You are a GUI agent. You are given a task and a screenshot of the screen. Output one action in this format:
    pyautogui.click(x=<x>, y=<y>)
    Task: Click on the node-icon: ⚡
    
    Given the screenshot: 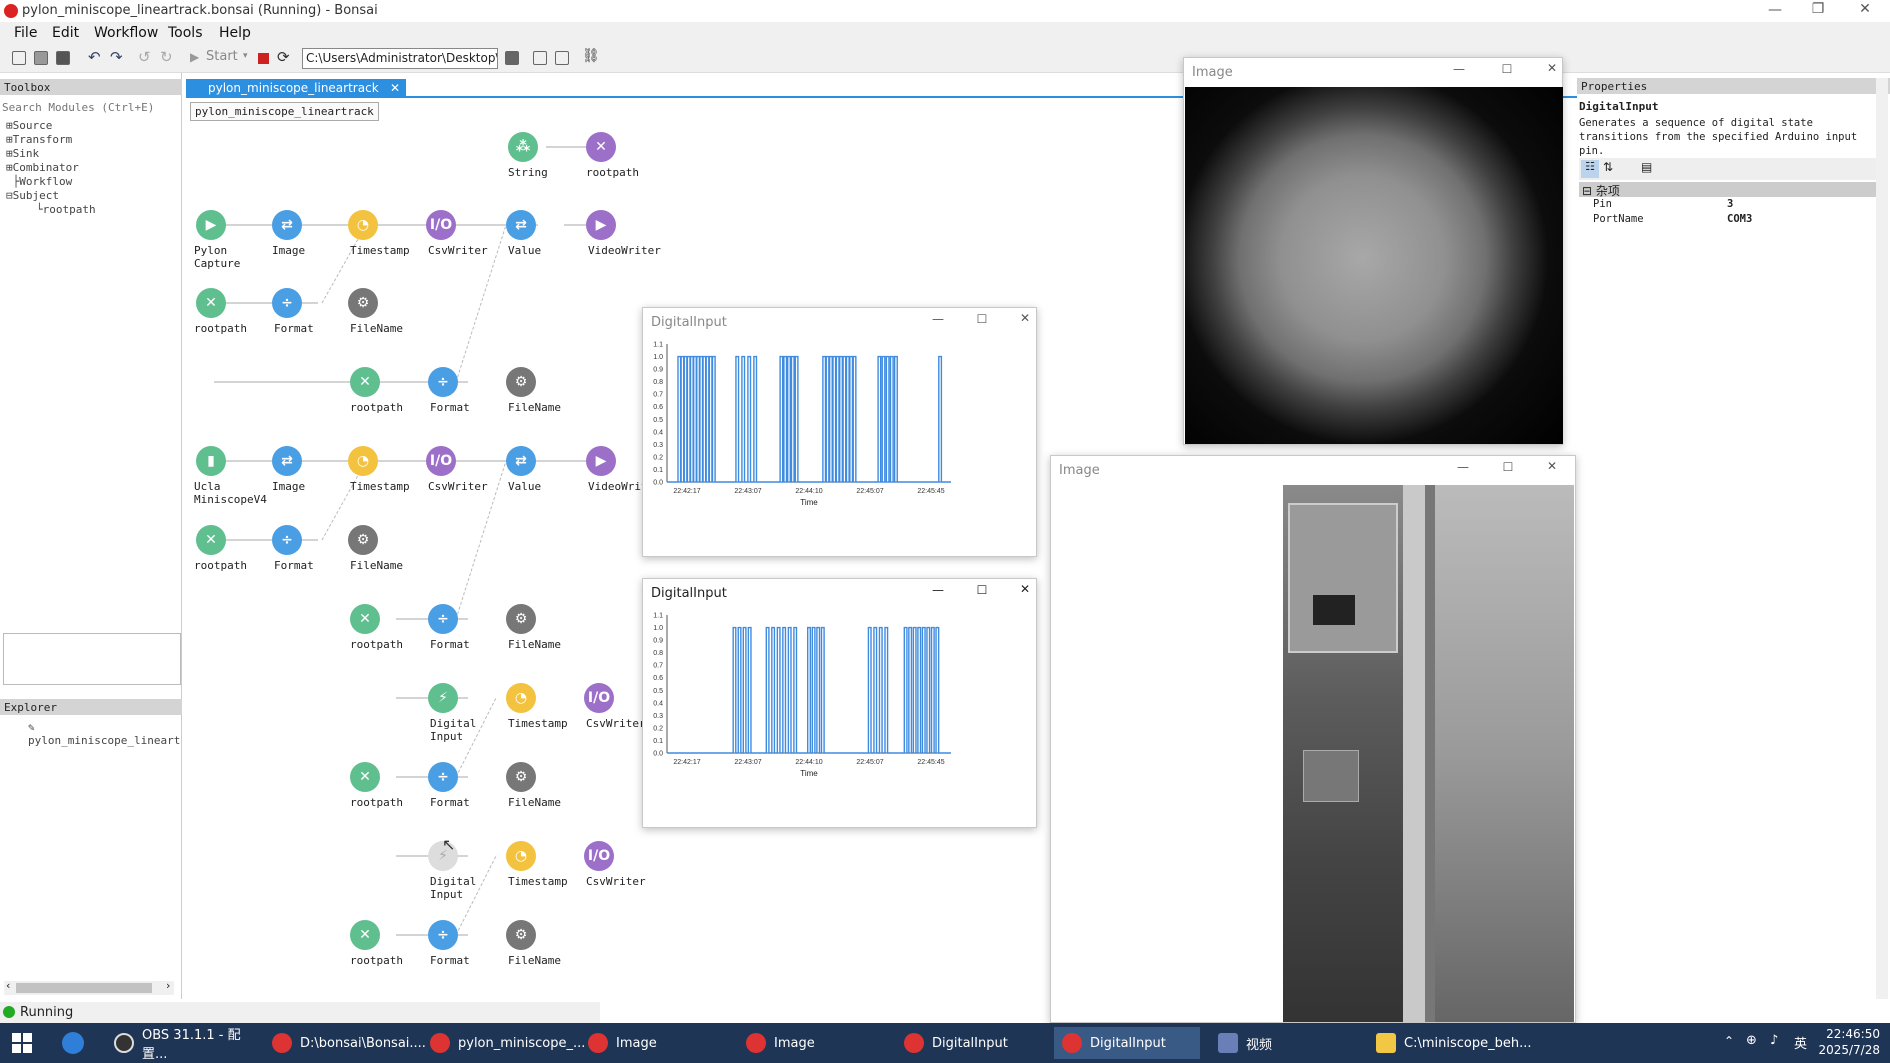 What is the action you would take?
    pyautogui.click(x=443, y=698)
    